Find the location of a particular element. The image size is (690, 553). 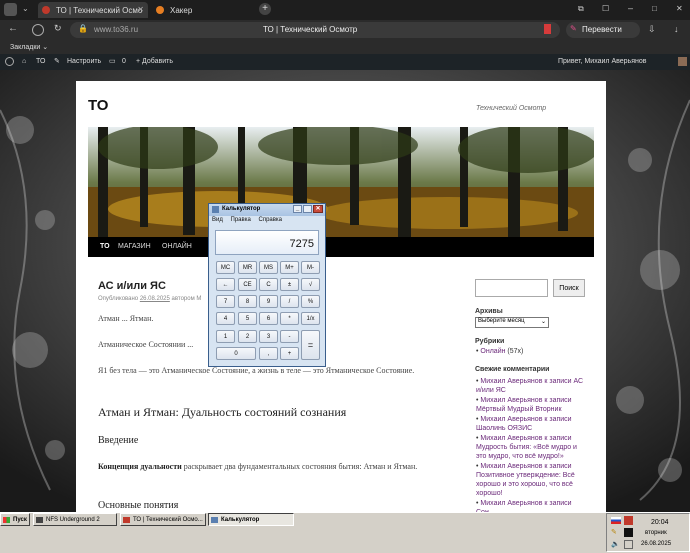

digit-0-button: 0 is located at coordinates (236, 353).